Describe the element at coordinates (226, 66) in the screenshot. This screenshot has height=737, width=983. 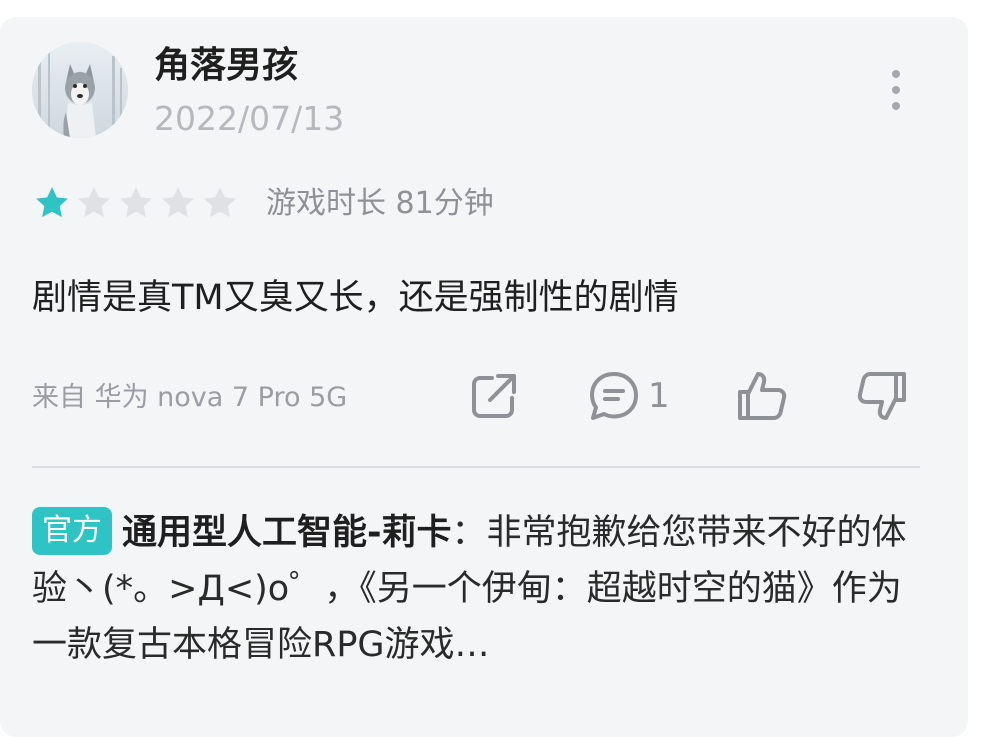
I see `username: 角落男孩` at that location.